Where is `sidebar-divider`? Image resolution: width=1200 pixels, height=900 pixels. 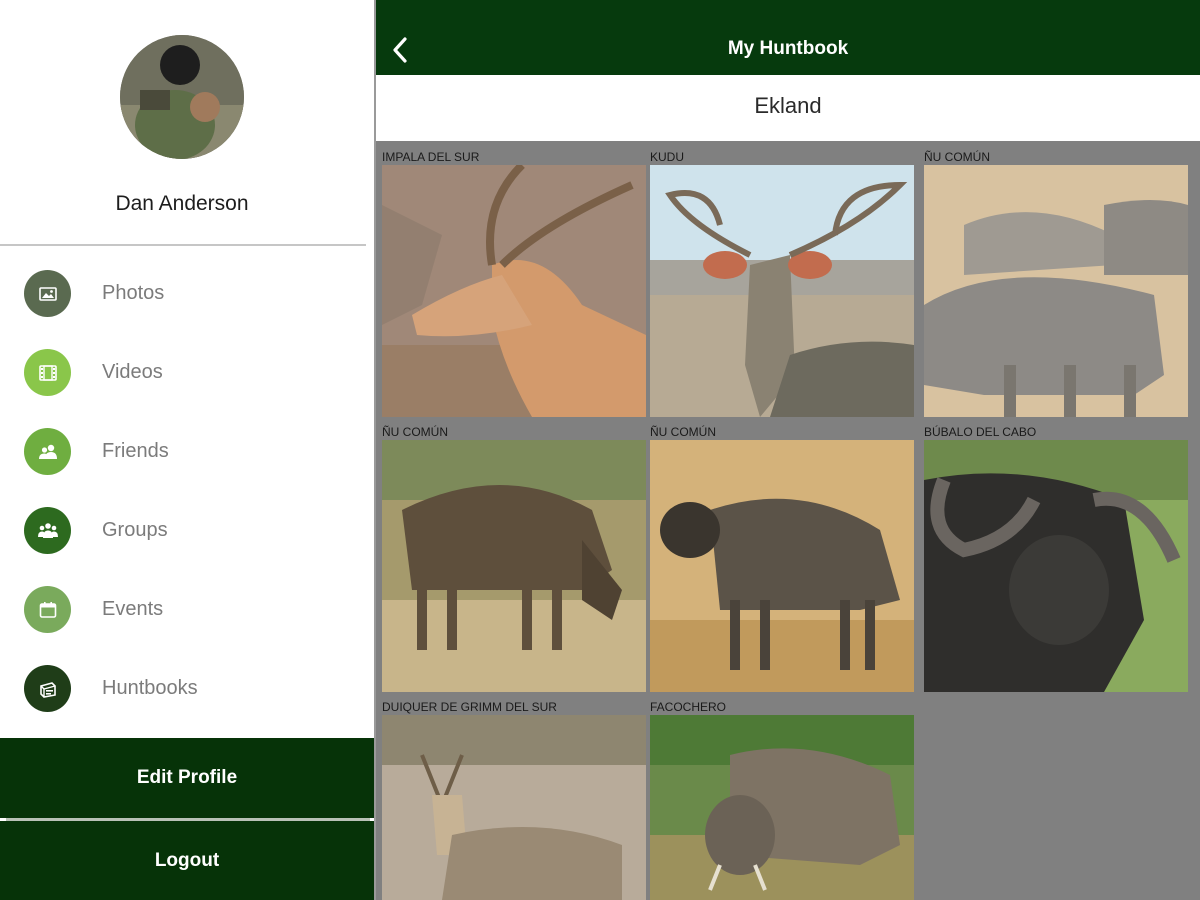 sidebar-divider is located at coordinates (183, 245).